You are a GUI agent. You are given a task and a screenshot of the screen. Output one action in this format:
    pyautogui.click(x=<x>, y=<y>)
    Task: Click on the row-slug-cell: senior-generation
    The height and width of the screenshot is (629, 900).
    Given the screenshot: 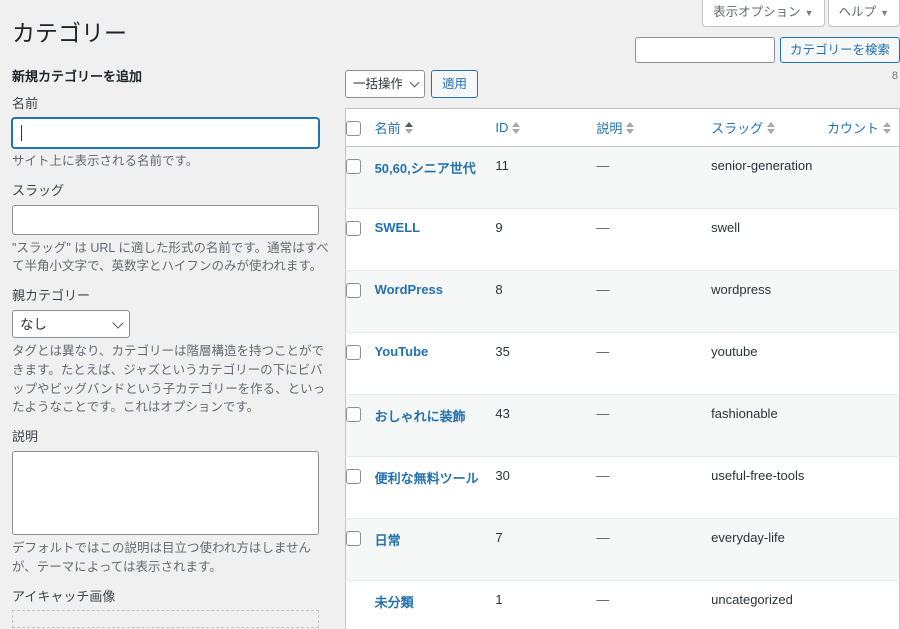 What is the action you would take?
    pyautogui.click(x=762, y=165)
    